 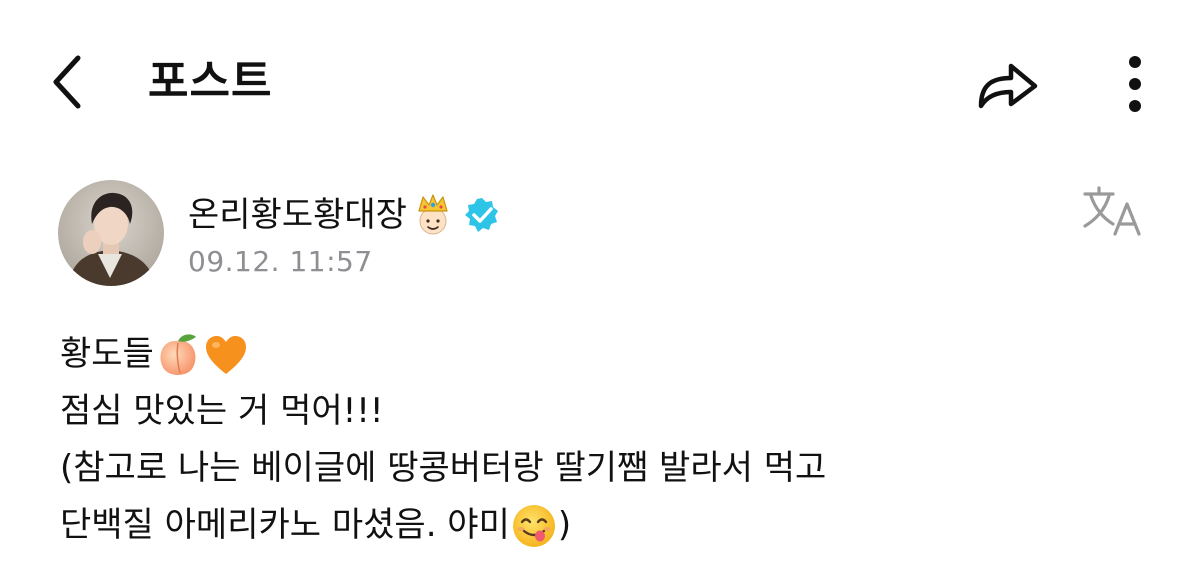 I want to click on share-arrow-icon, so click(x=1008, y=86).